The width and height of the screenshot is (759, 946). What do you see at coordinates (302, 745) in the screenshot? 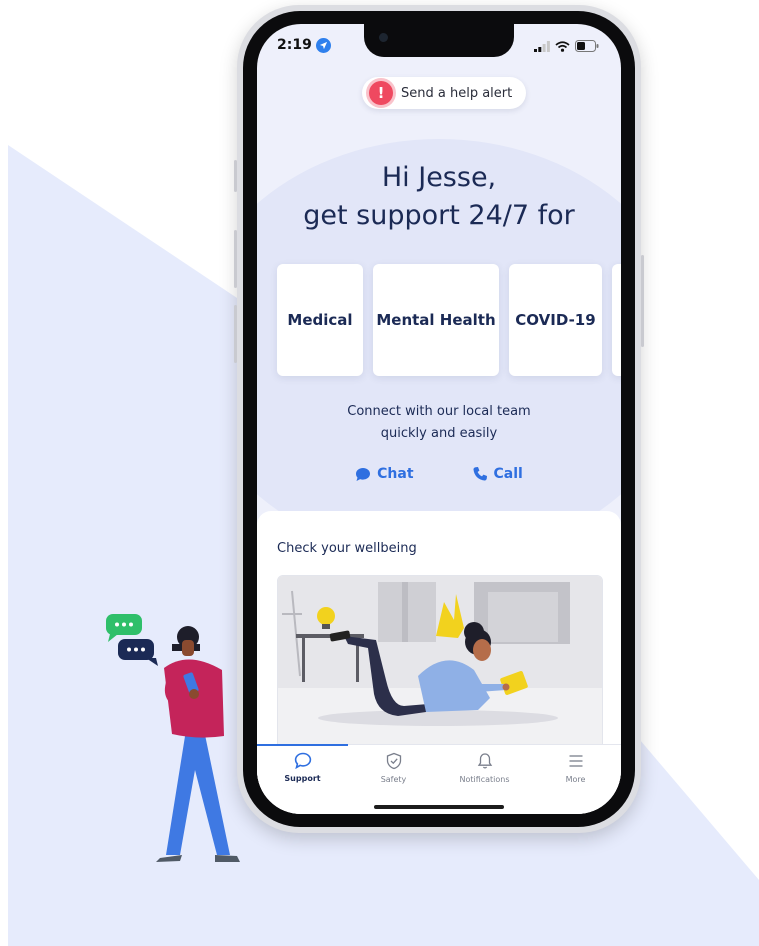
I see `tab-active-indicator` at bounding box center [302, 745].